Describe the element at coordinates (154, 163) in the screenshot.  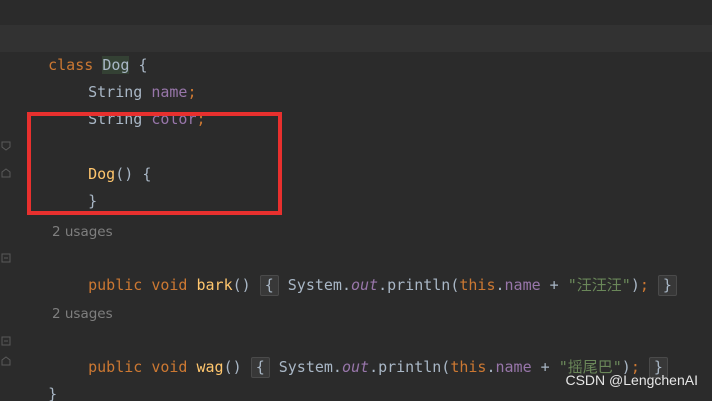
I see `constructor-highlight-box` at that location.